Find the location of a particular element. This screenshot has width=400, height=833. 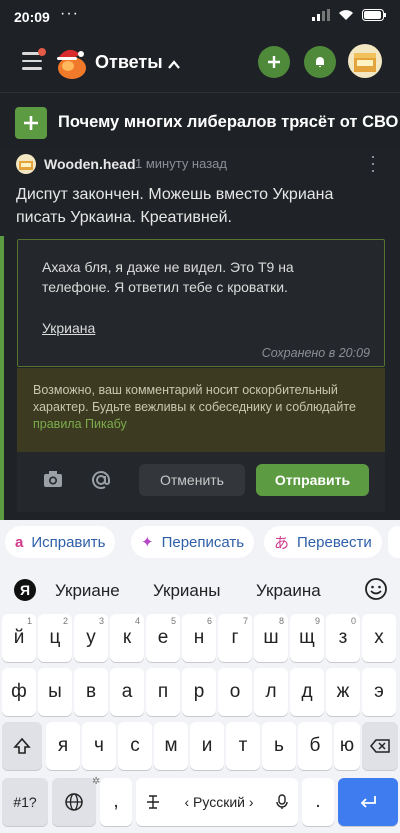

more-chip is located at coordinates (394, 542).